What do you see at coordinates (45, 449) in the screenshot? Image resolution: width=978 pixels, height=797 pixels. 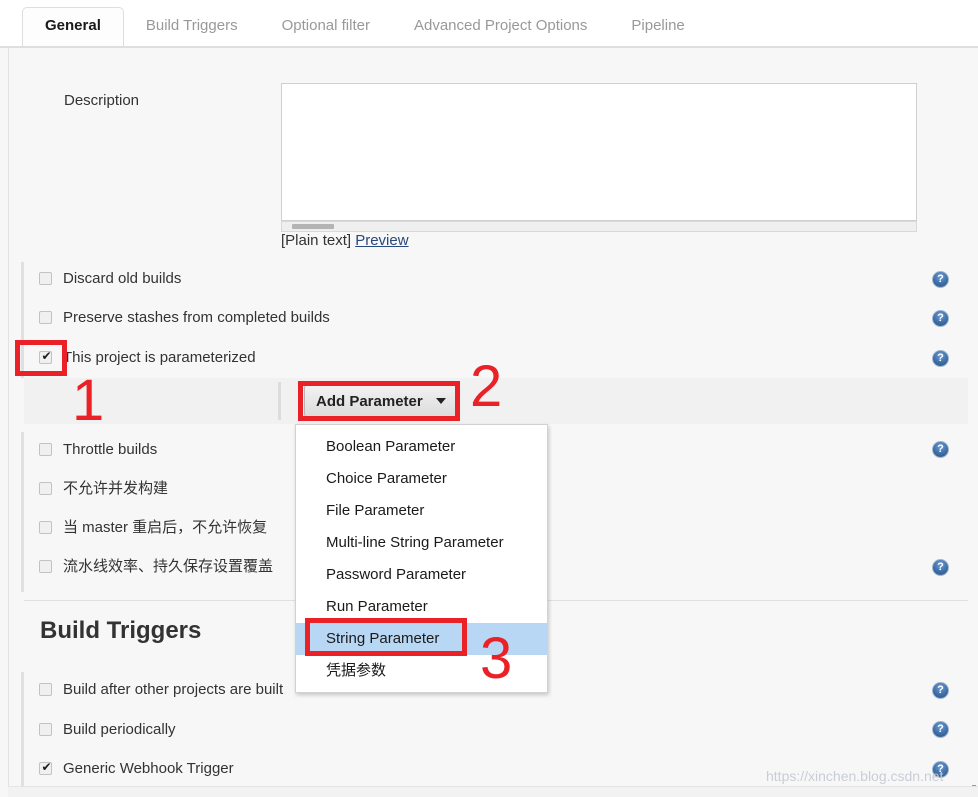 I see `checkbox-throttle-builds` at bounding box center [45, 449].